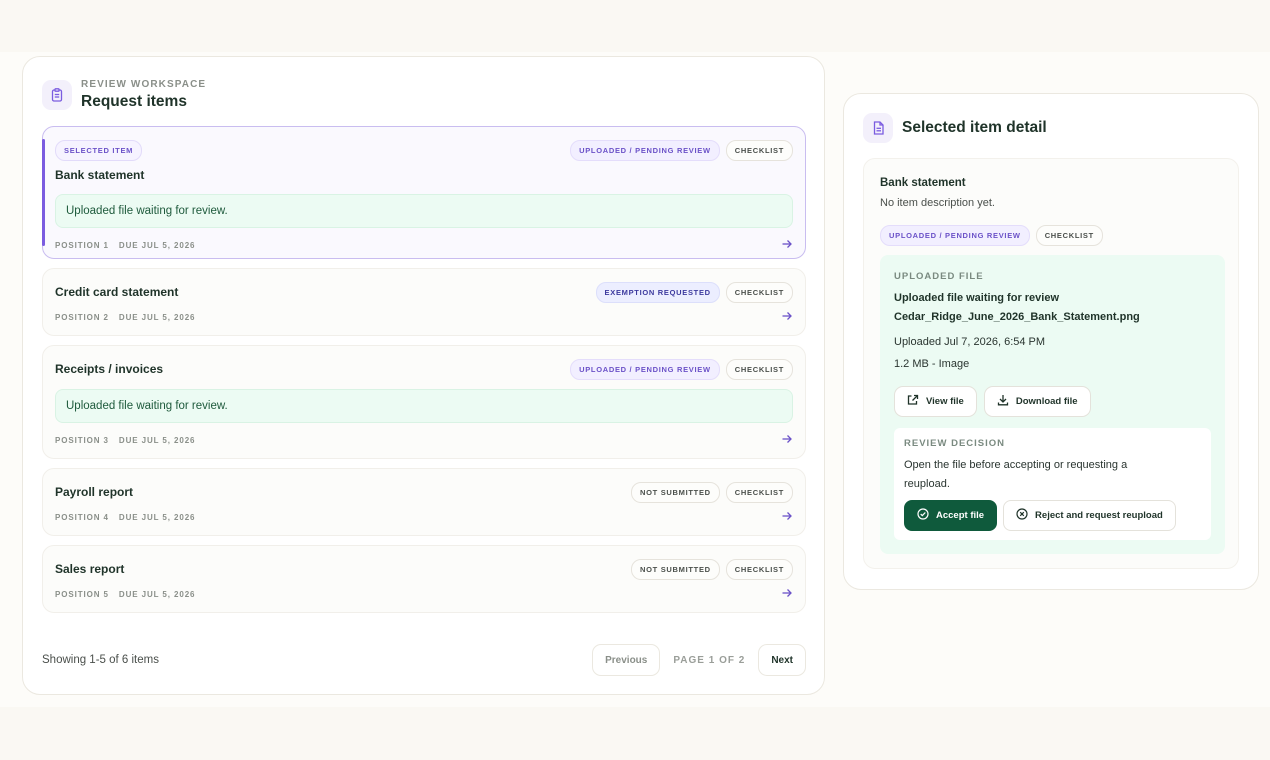 This screenshot has width=1270, height=760. I want to click on document-icon, so click(878, 128).